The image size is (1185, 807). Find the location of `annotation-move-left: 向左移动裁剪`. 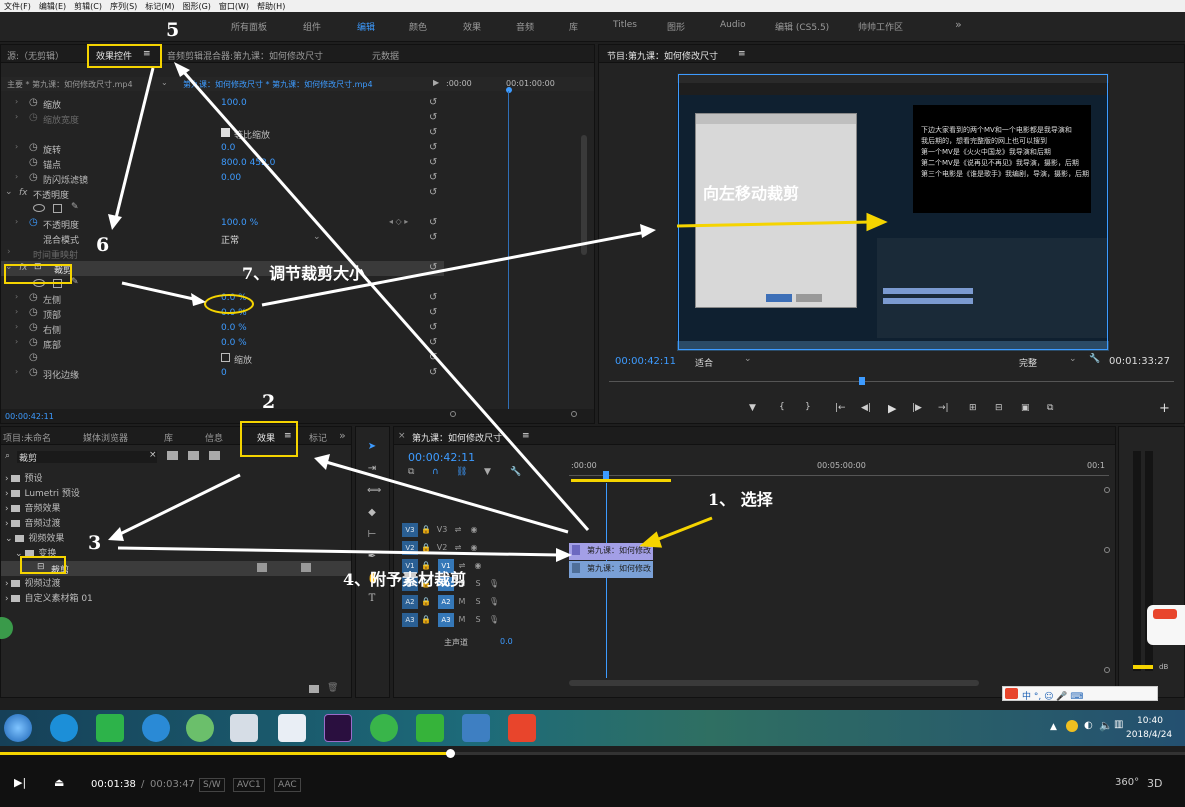

annotation-move-left: 向左移动裁剪 is located at coordinates (751, 193).